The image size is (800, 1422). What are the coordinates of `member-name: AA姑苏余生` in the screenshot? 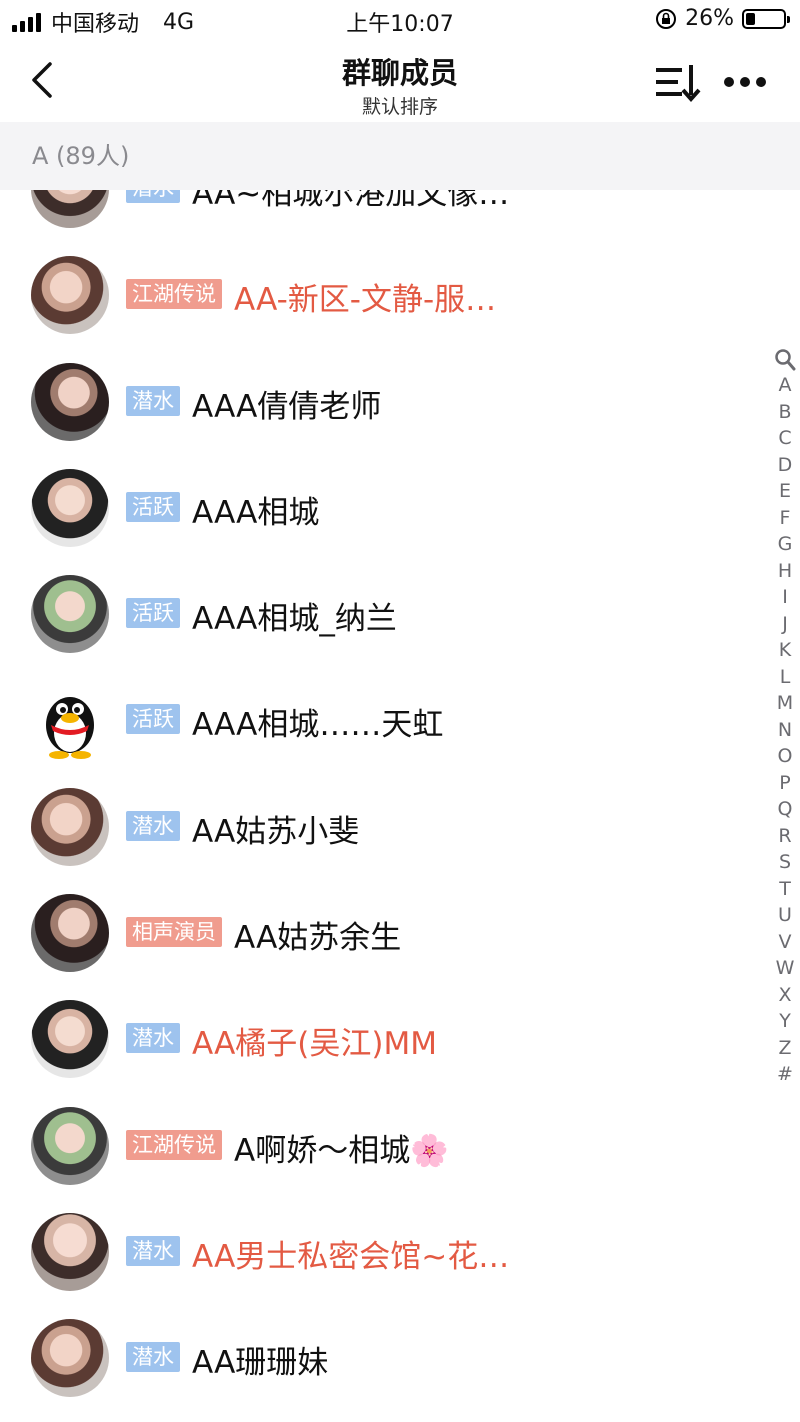 It's located at (318, 938).